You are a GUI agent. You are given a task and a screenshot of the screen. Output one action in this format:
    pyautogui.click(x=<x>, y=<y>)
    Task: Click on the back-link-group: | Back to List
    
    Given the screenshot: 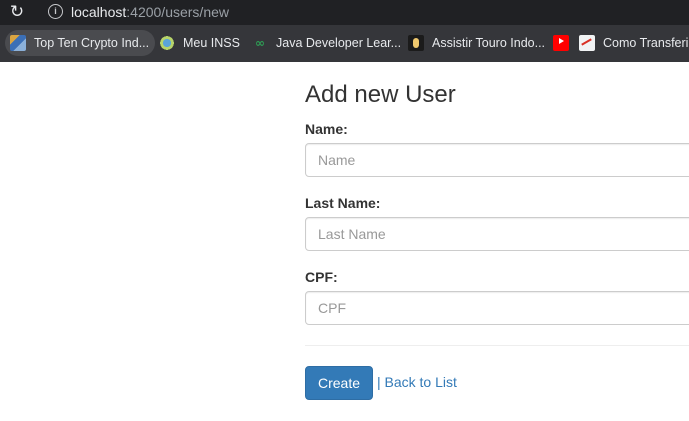 What is the action you would take?
    pyautogui.click(x=417, y=382)
    